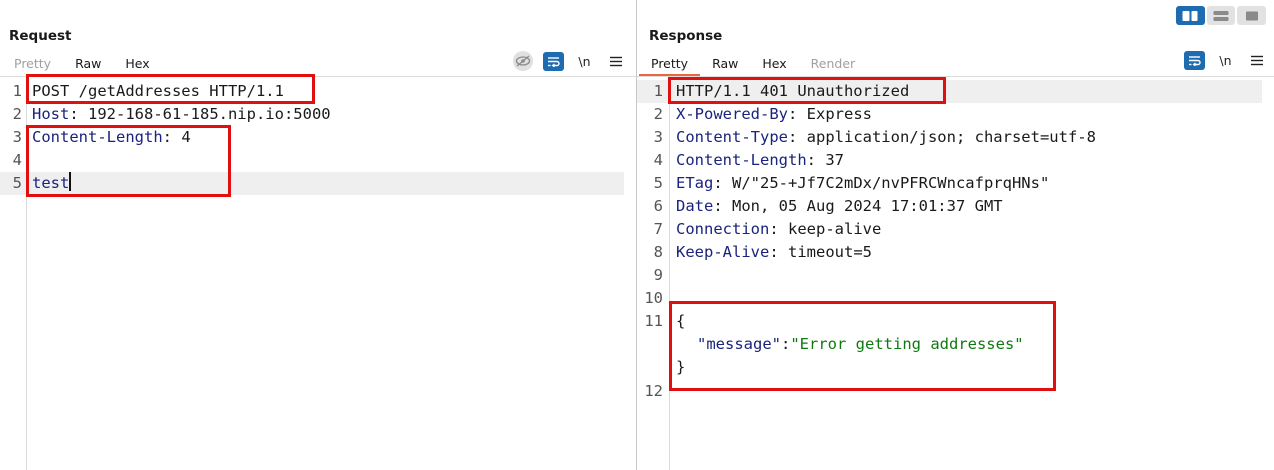 The height and width of the screenshot is (470, 1274). I want to click on request-title: Request, so click(40, 36).